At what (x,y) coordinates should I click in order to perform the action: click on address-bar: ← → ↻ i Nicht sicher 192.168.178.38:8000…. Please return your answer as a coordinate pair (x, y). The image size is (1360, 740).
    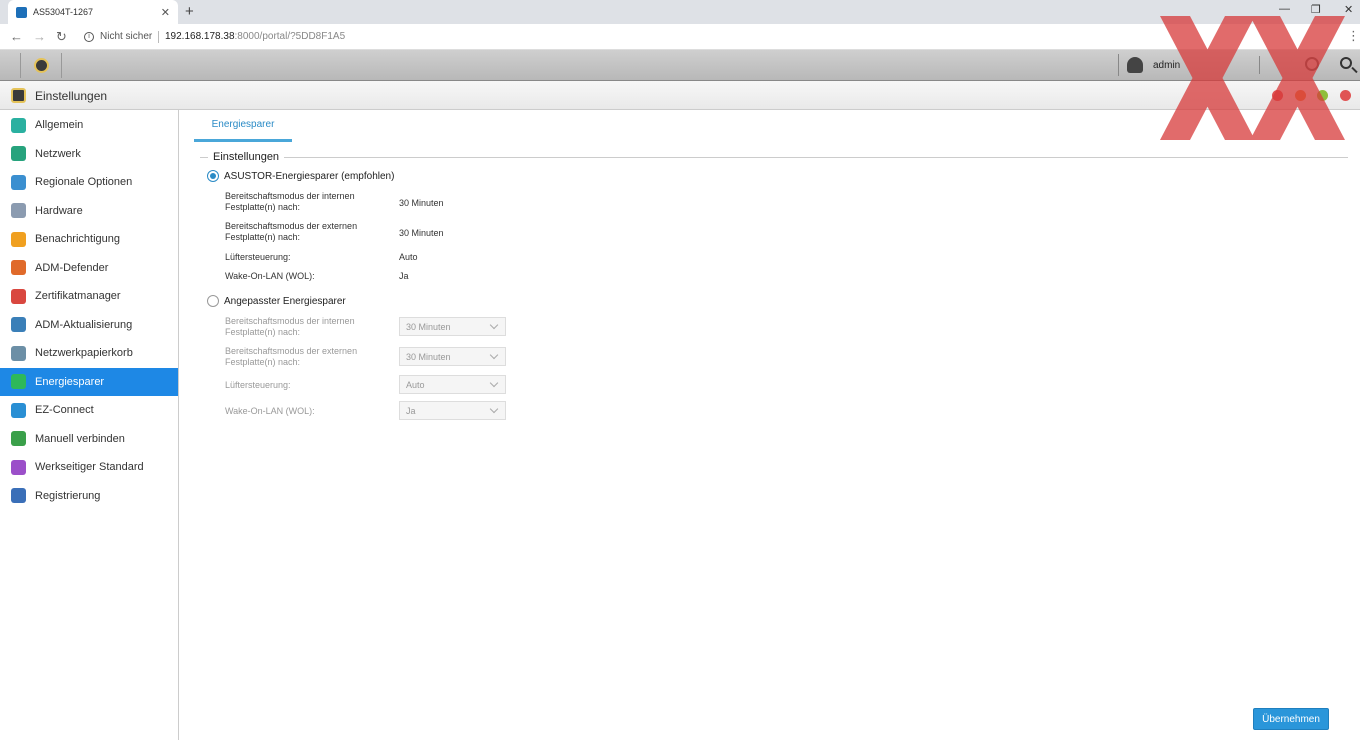
    Looking at the image, I should click on (680, 37).